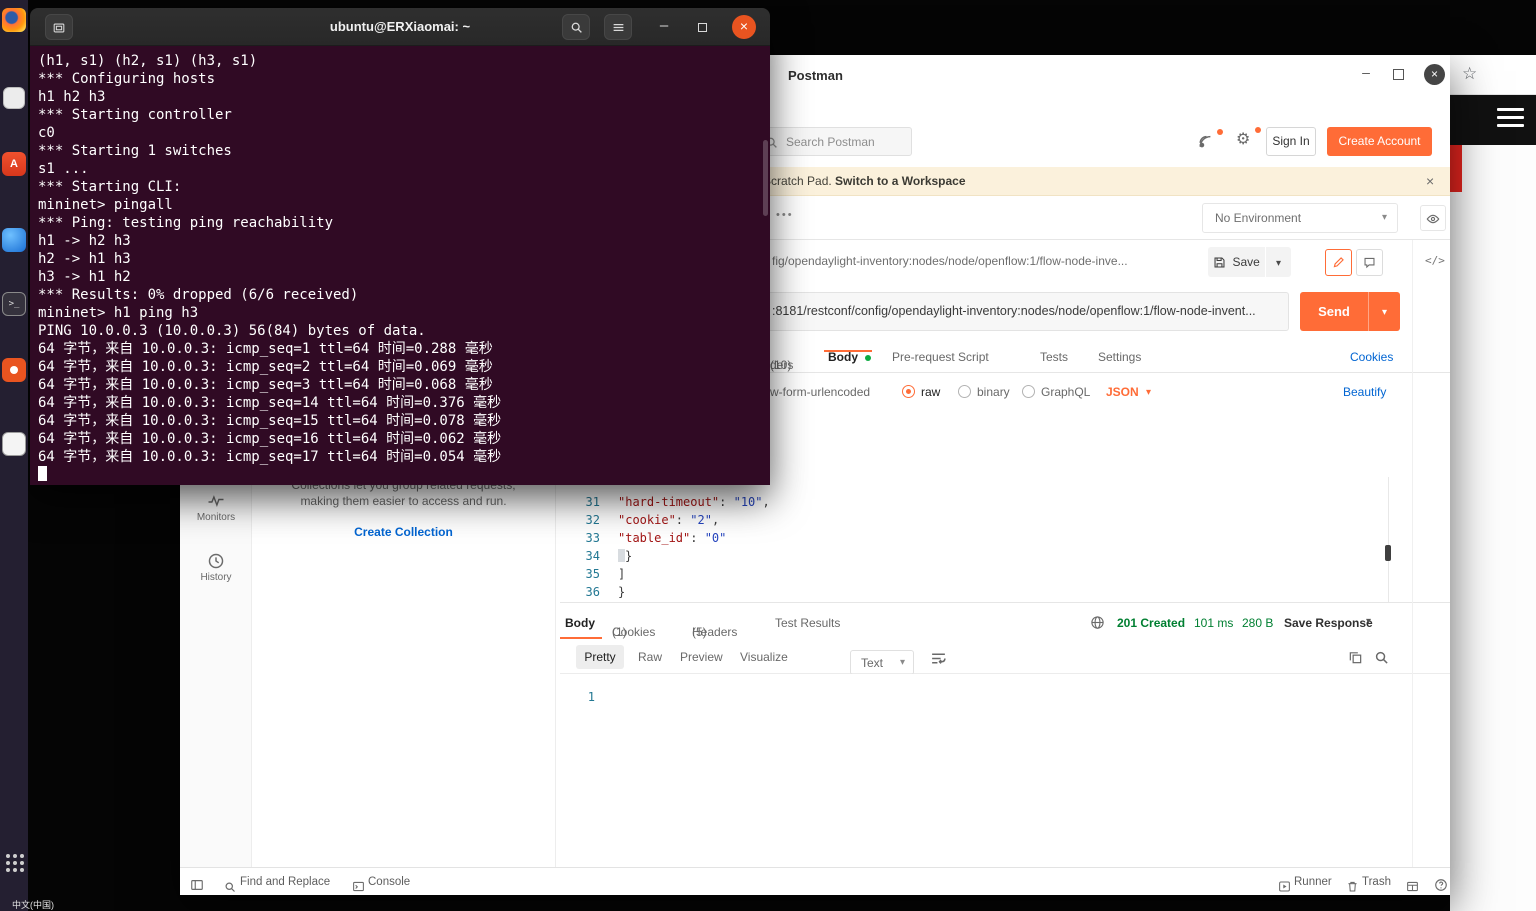  What do you see at coordinates (1065, 392) in the screenshot?
I see `bodytype-graphql: GraphQL` at bounding box center [1065, 392].